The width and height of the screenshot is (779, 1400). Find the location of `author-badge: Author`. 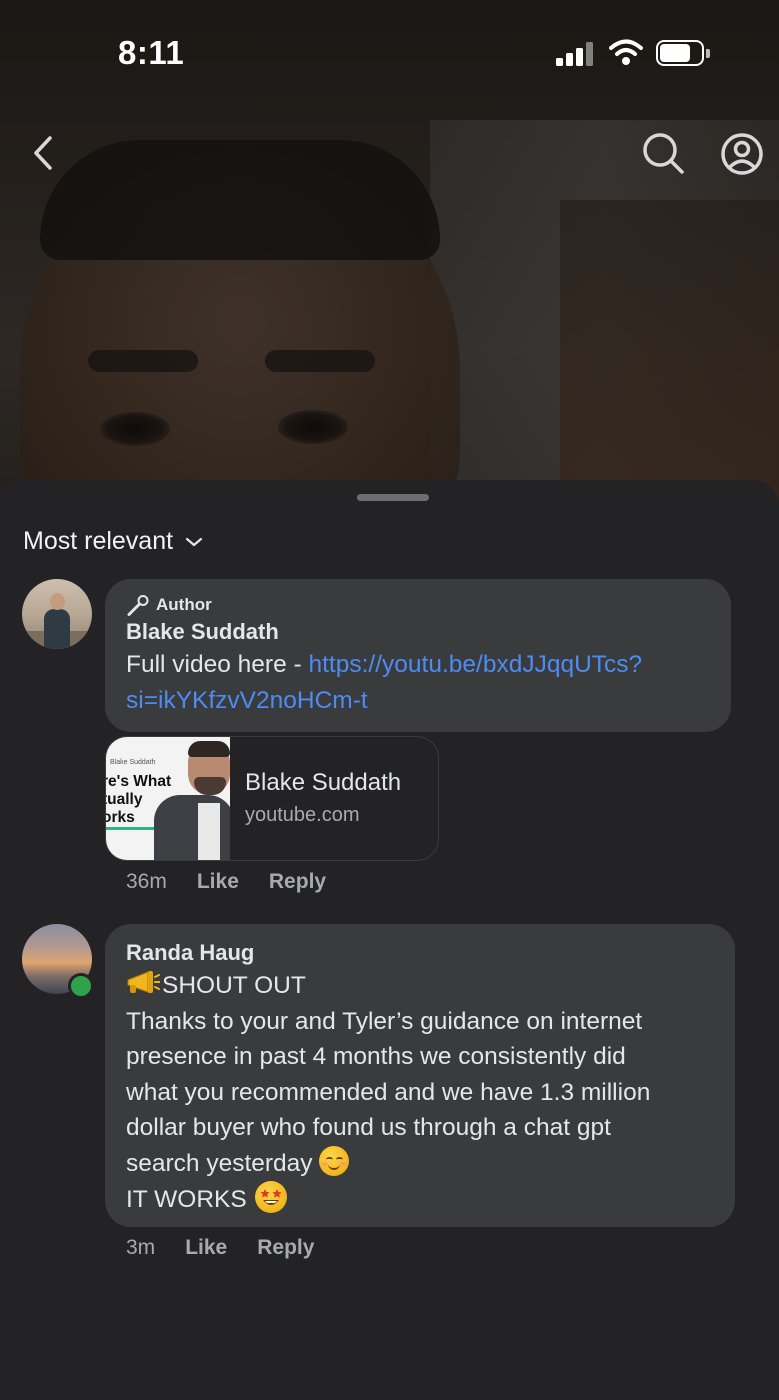

author-badge: Author is located at coordinates (418, 605).